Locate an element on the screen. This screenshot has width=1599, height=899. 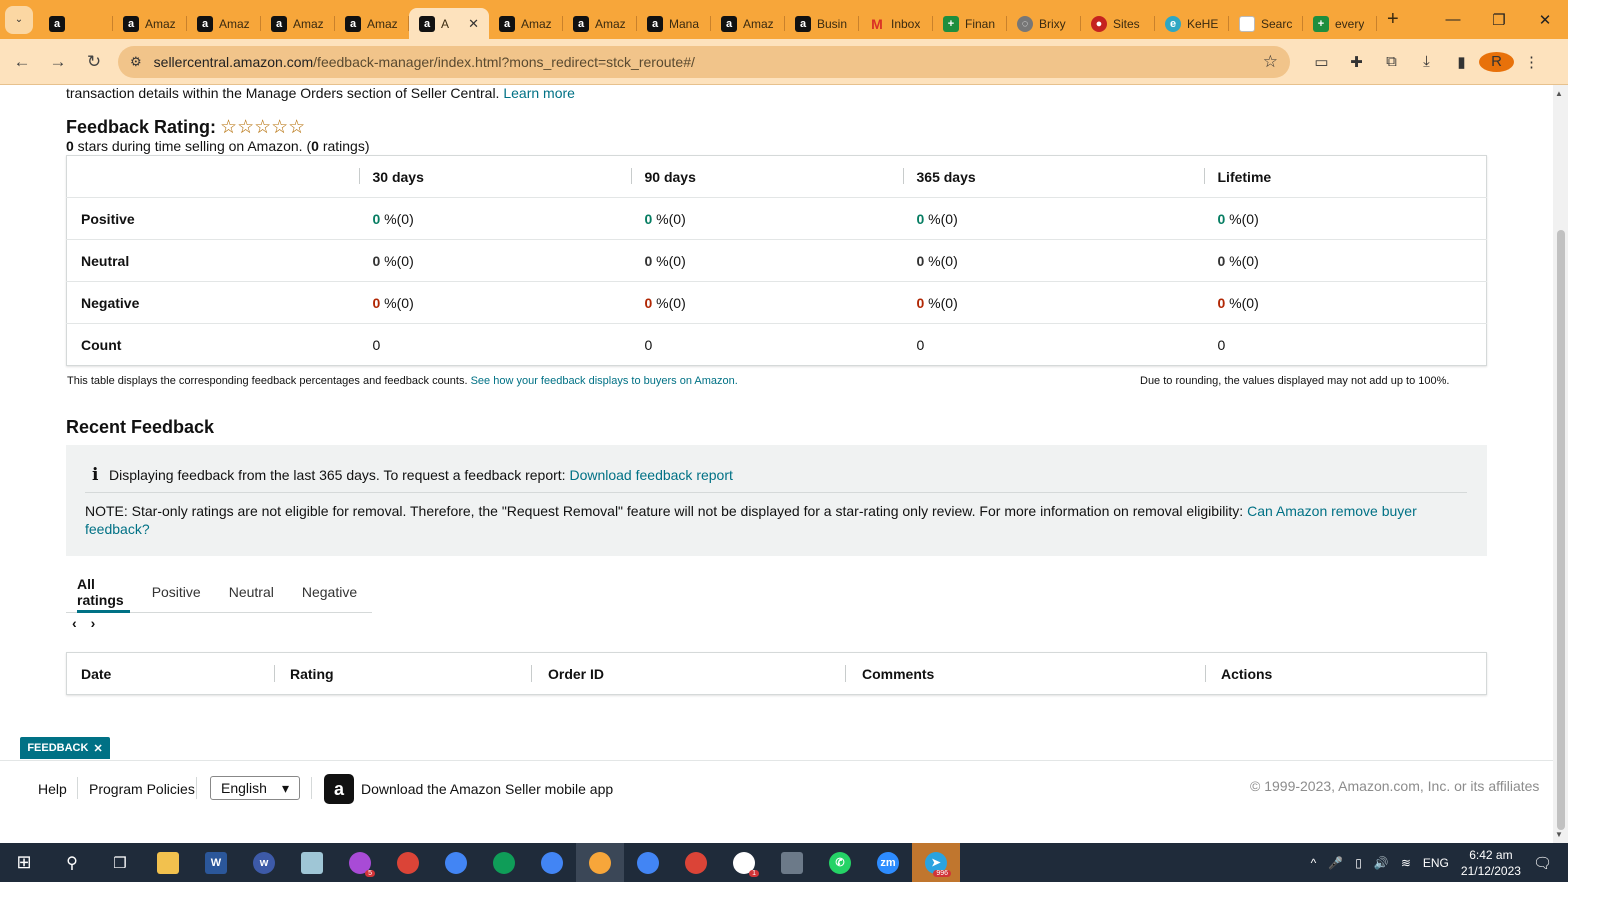
restore-button: ❐ is located at coordinates (1499, 19).